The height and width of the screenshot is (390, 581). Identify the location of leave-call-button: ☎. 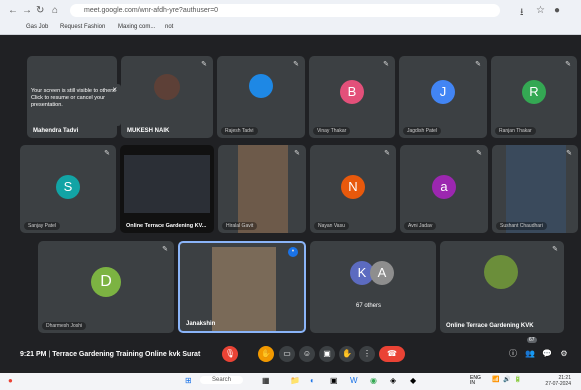
(392, 354).